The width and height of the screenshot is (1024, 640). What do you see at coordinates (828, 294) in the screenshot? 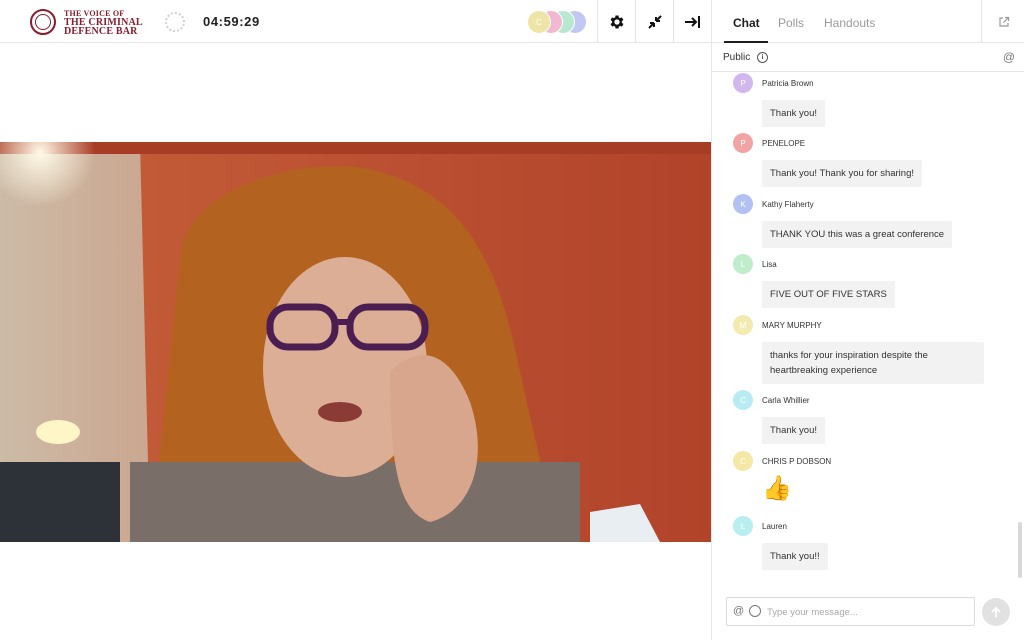
I see `message-text: FIVE OUT OF FIVE STARS` at bounding box center [828, 294].